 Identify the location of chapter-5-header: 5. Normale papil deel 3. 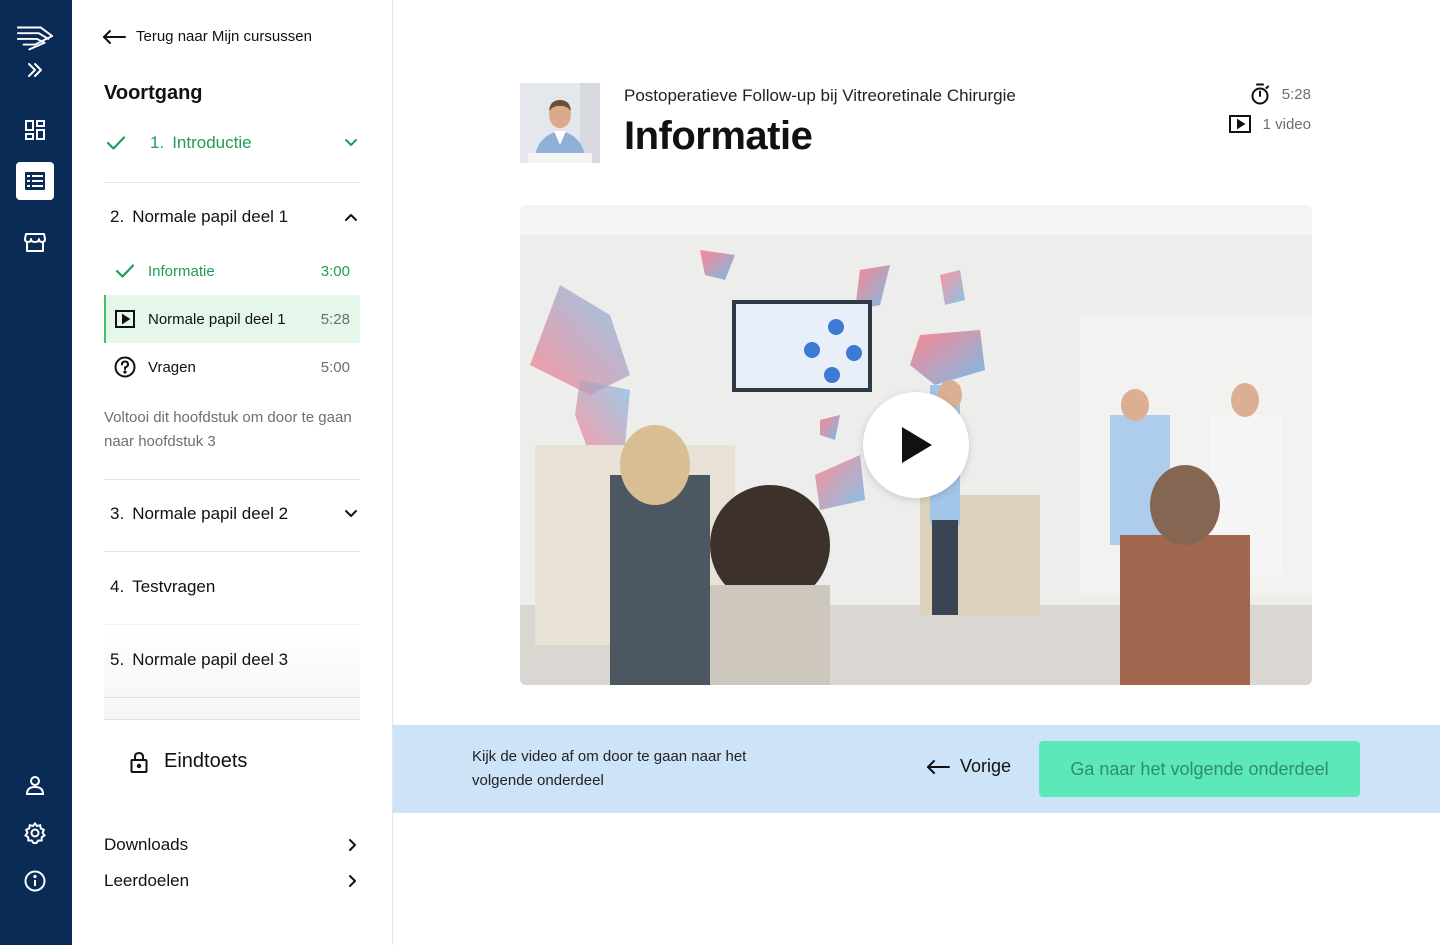
(232, 660).